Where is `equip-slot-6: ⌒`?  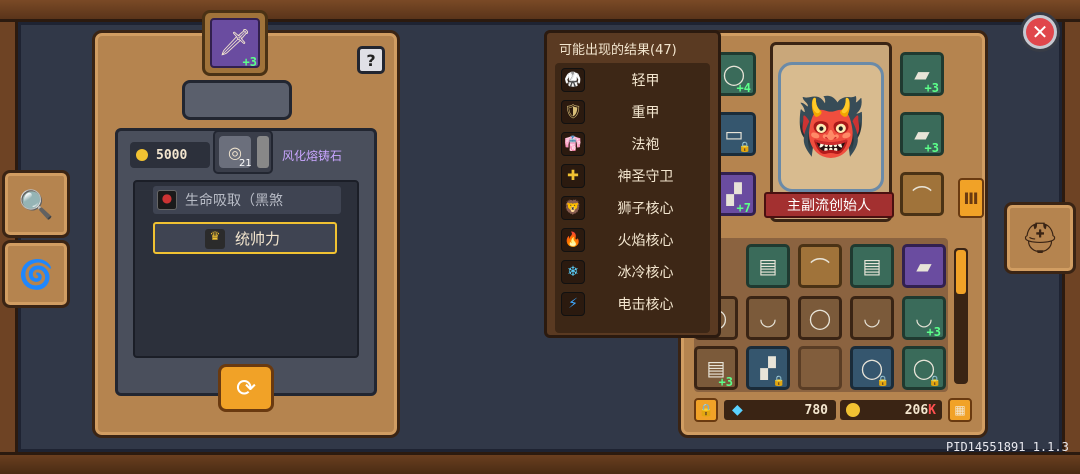 equip-slot-6: ⌒ is located at coordinates (922, 194).